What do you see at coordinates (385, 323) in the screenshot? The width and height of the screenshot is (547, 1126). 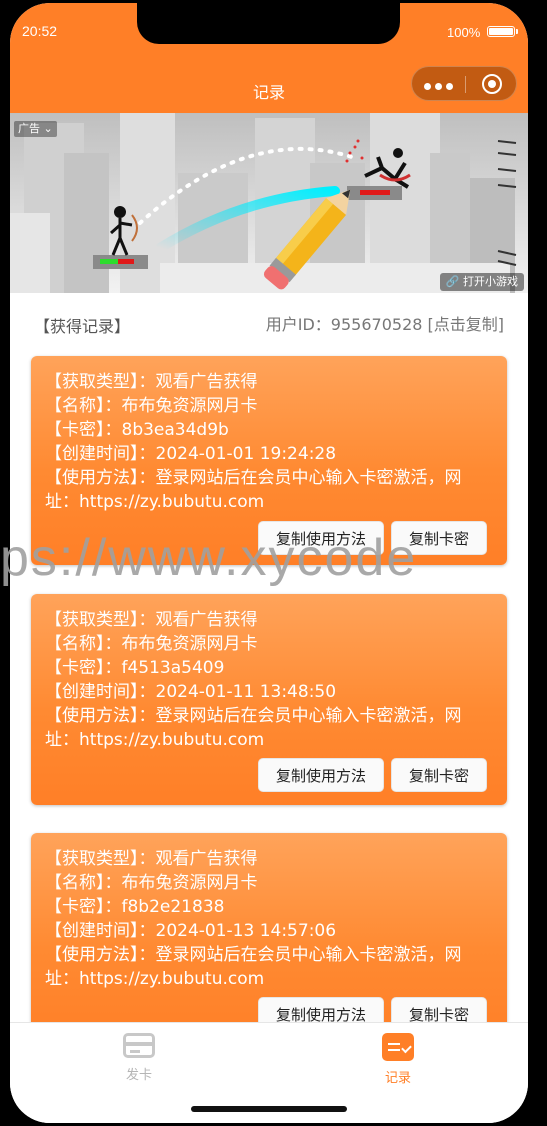 I see `user-id-copy: 用户ID：955670528 [点击复制]` at bounding box center [385, 323].